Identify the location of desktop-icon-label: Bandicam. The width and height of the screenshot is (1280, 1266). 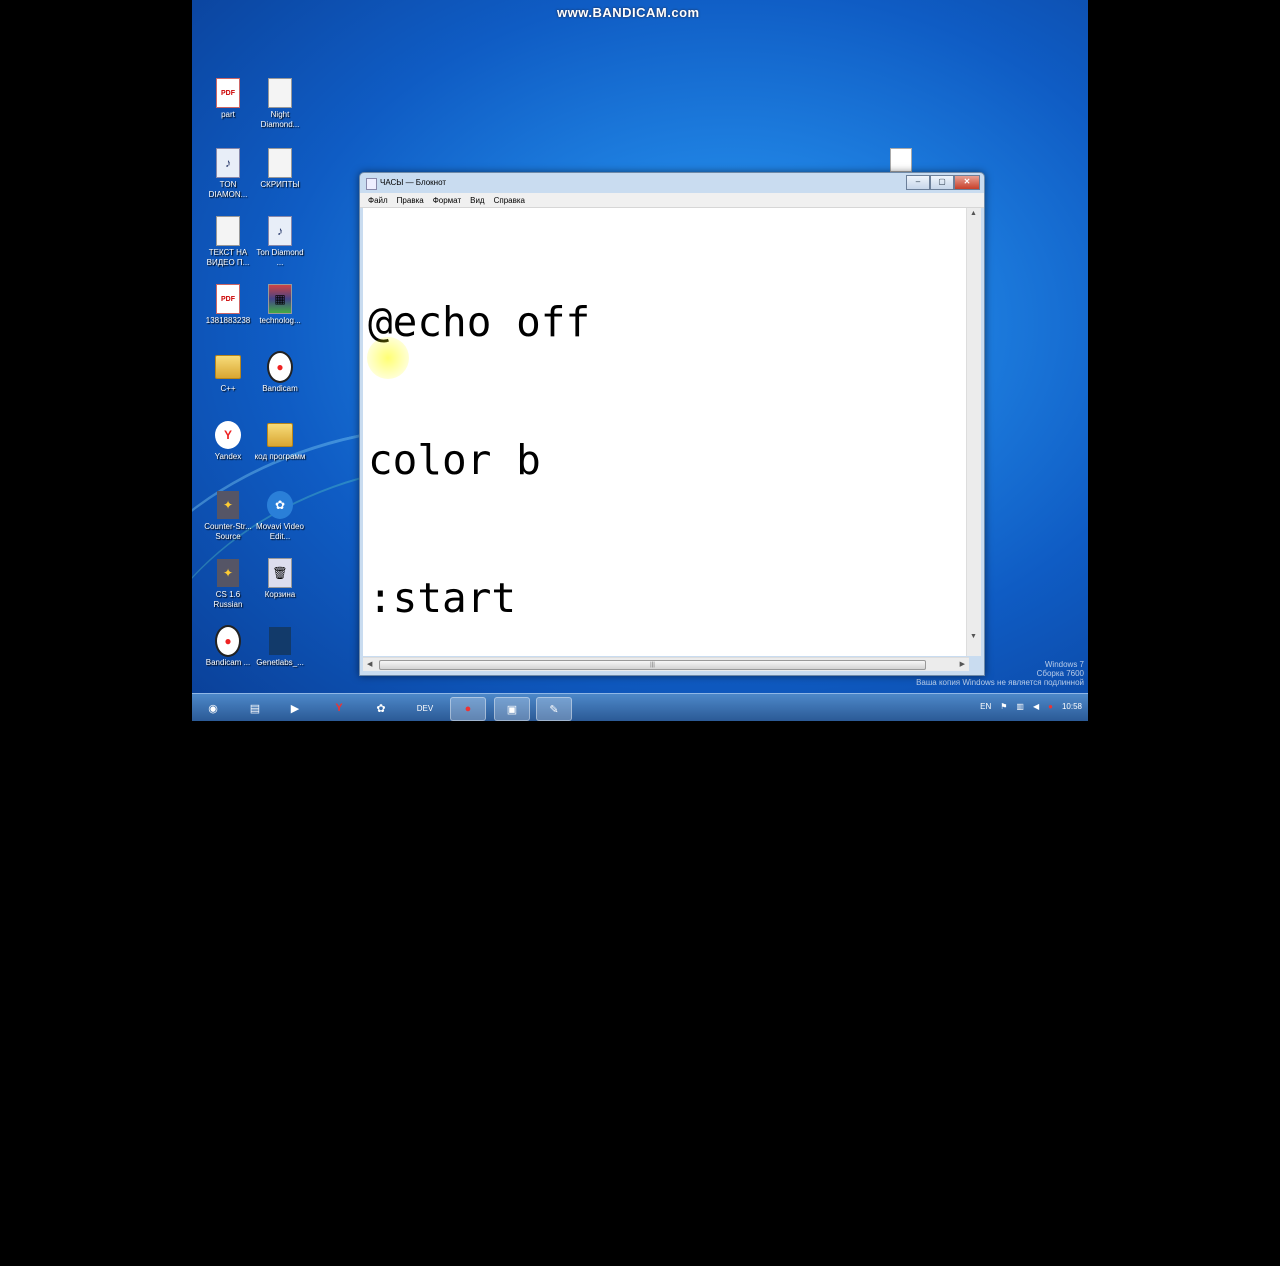
(280, 388).